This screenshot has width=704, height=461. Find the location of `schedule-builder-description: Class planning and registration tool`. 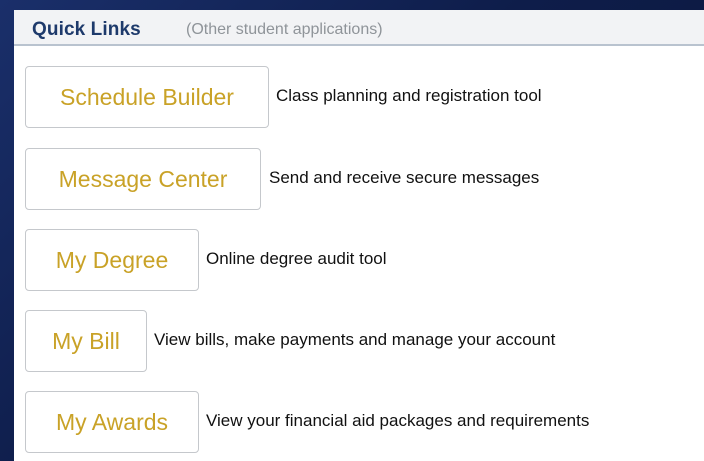

schedule-builder-description: Class planning and registration tool is located at coordinates (409, 95).